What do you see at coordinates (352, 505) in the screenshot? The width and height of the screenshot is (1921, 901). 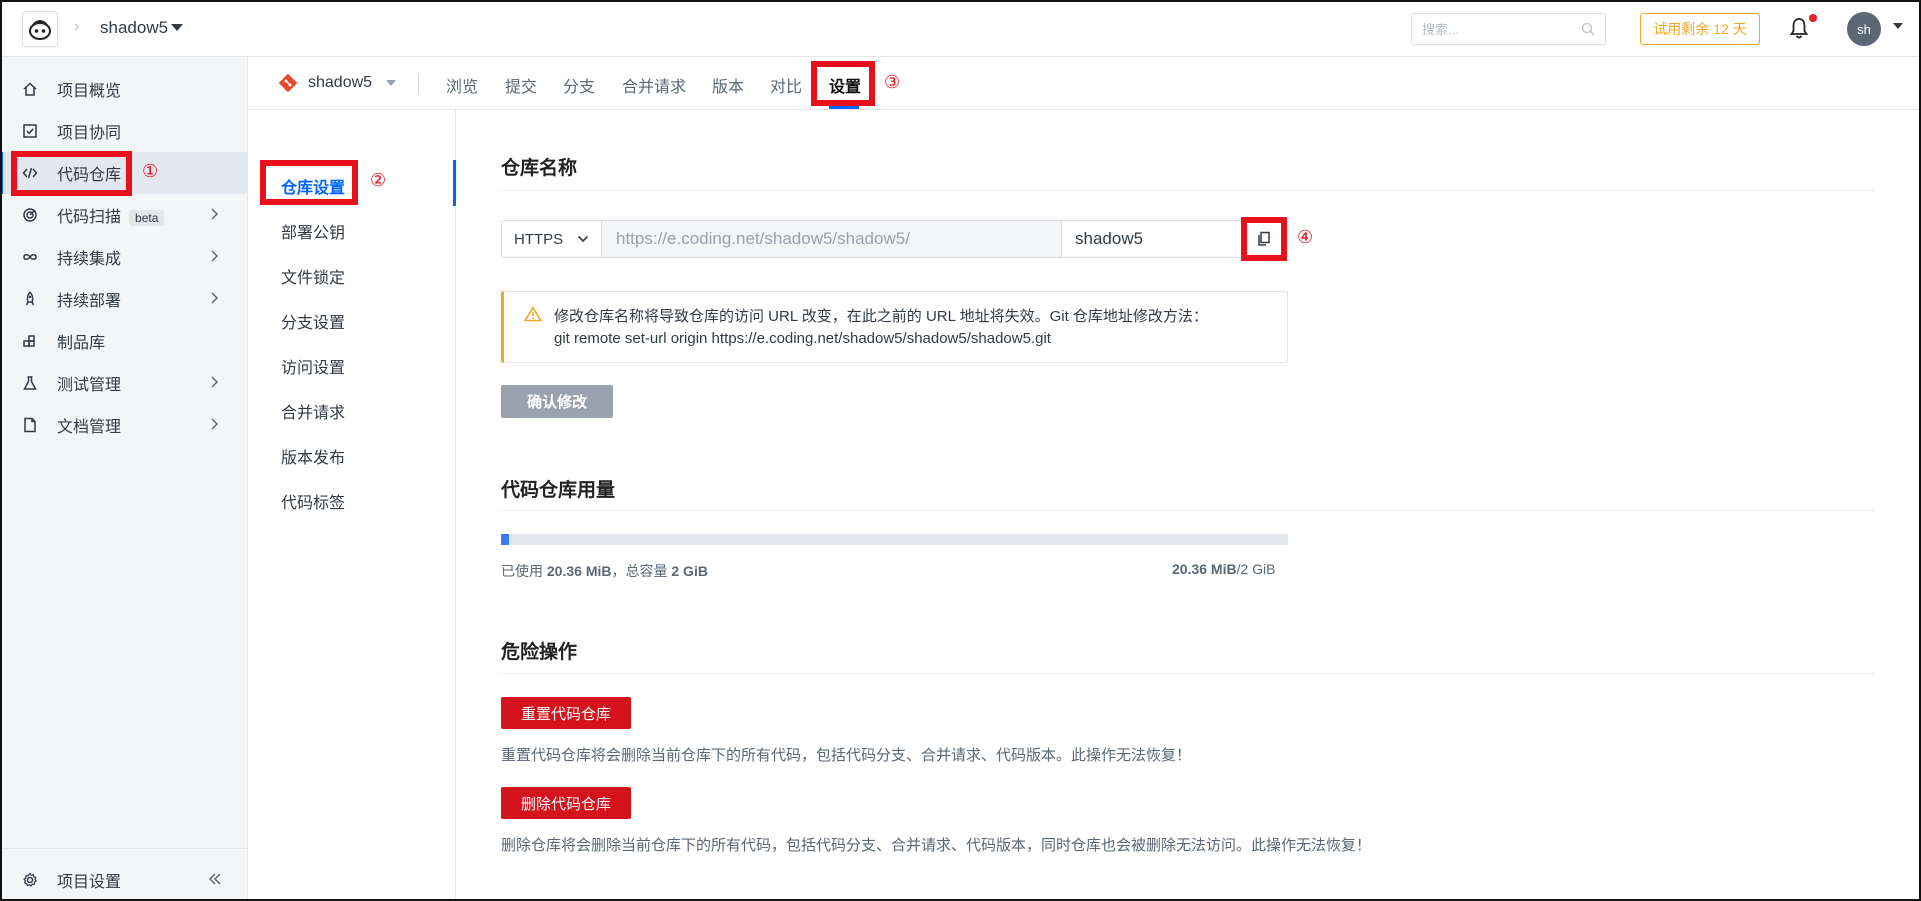 I see `settings-nav: 仓库设置 部署公钥 文件锁定 分支设置 访问设置 合并请求 版本发布 代码标签` at bounding box center [352, 505].